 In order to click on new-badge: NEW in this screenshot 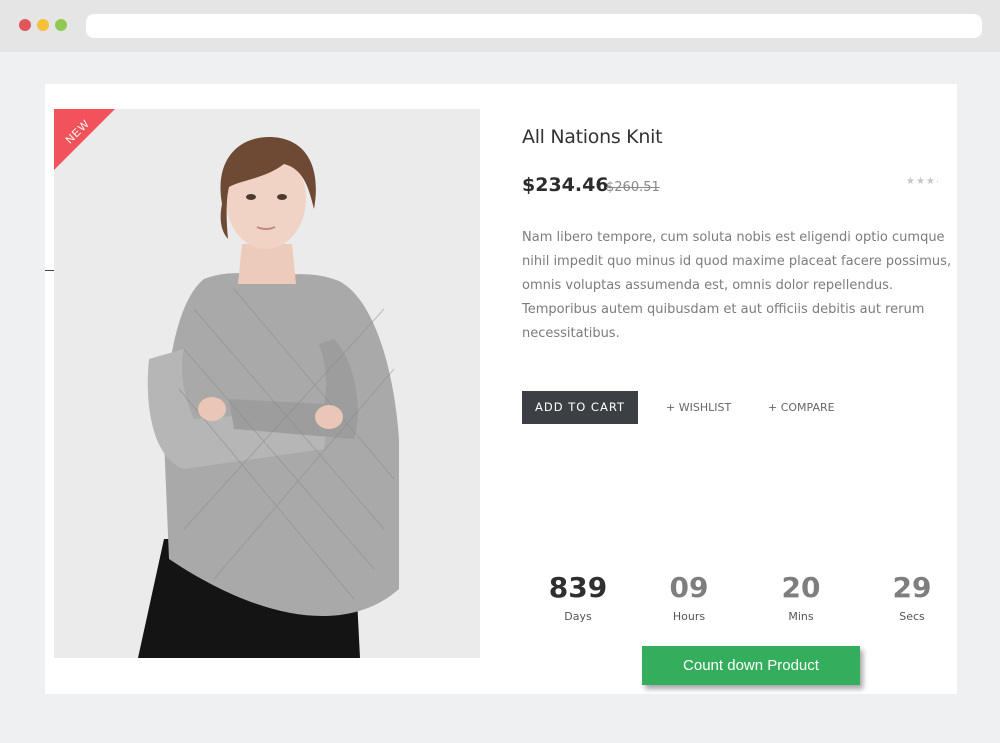, I will do `click(84, 139)`.